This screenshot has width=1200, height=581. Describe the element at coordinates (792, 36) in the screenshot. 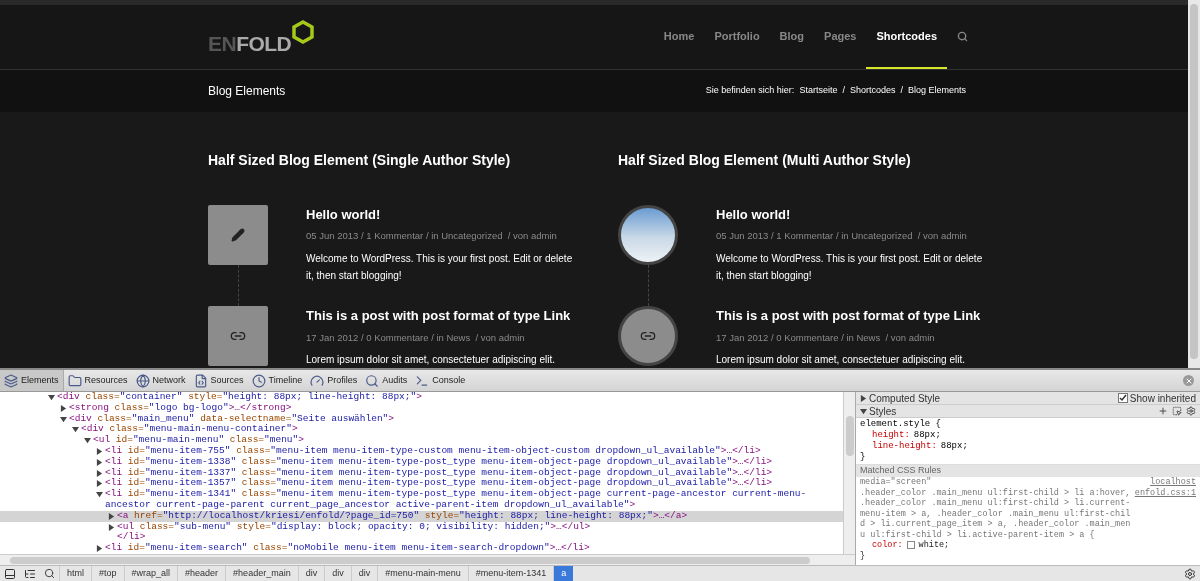

I see `nav-link: Blog` at that location.